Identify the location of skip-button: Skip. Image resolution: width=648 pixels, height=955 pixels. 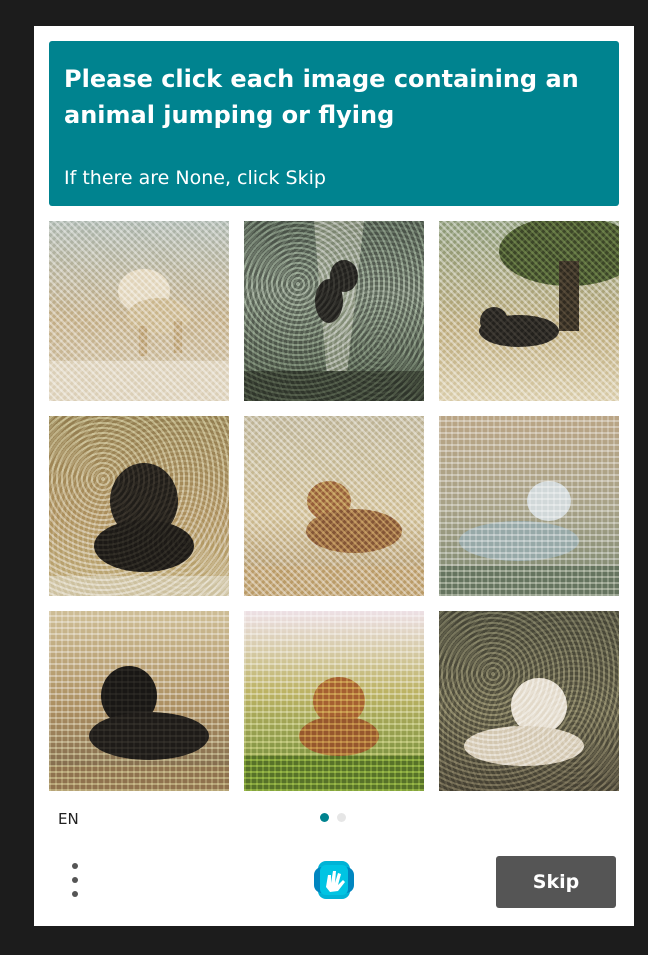
(556, 882).